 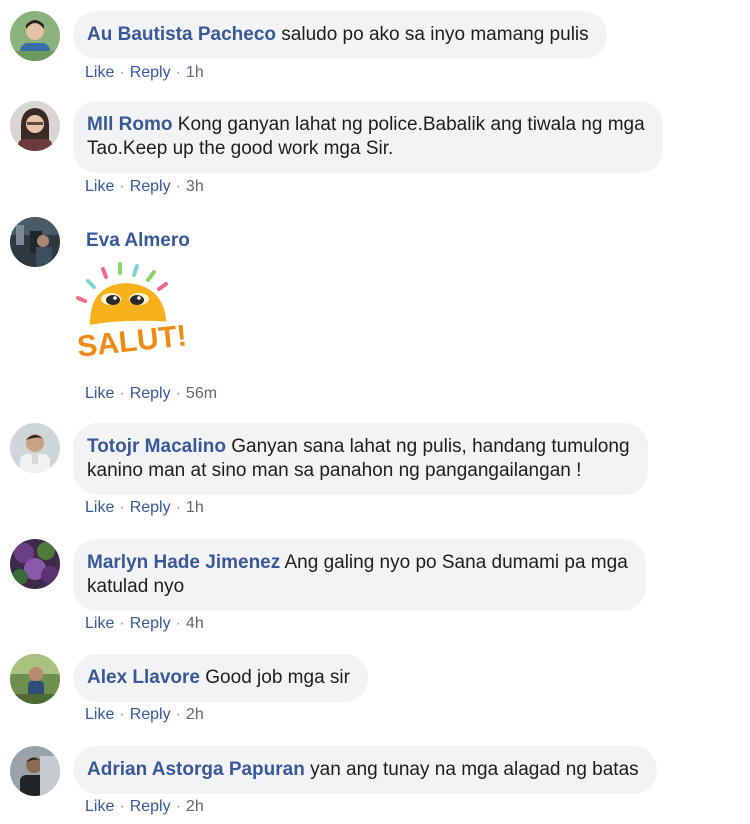 I want to click on commenter-name: Mll Romo, so click(x=130, y=124).